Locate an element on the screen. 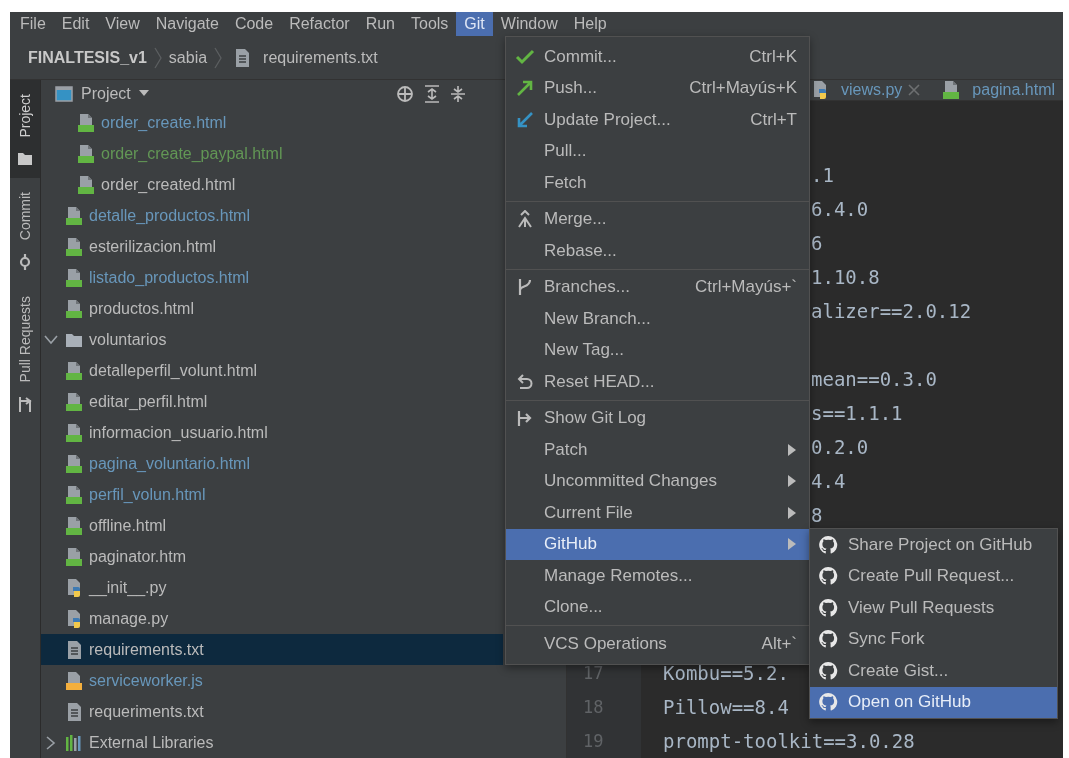  code-line: 6.4.0 is located at coordinates (840, 209).